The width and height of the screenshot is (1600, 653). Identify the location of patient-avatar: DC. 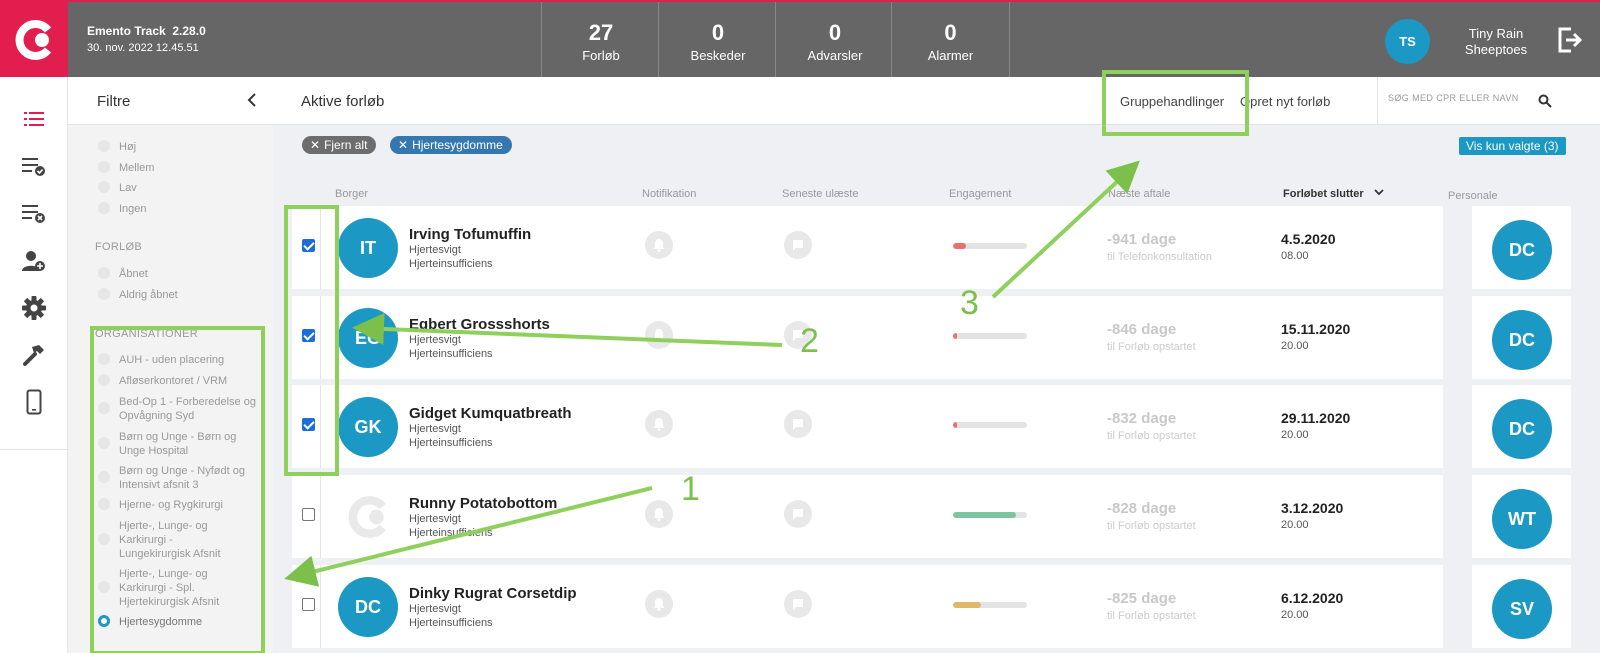
(368, 607).